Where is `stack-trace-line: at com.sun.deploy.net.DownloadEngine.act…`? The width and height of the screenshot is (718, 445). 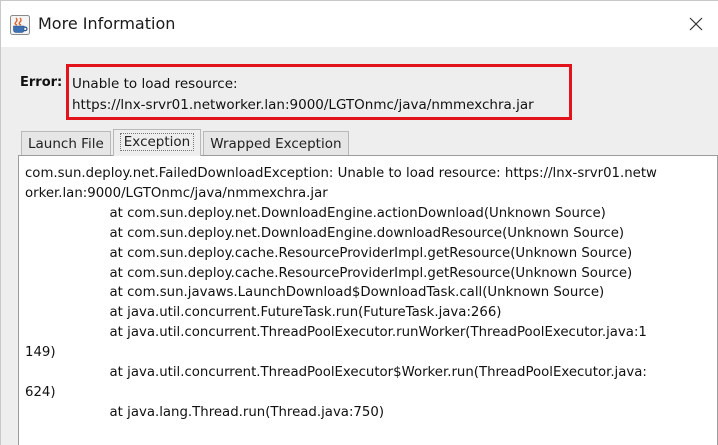 stack-trace-line: at com.sun.deploy.net.DownloadEngine.act… is located at coordinates (315, 213).